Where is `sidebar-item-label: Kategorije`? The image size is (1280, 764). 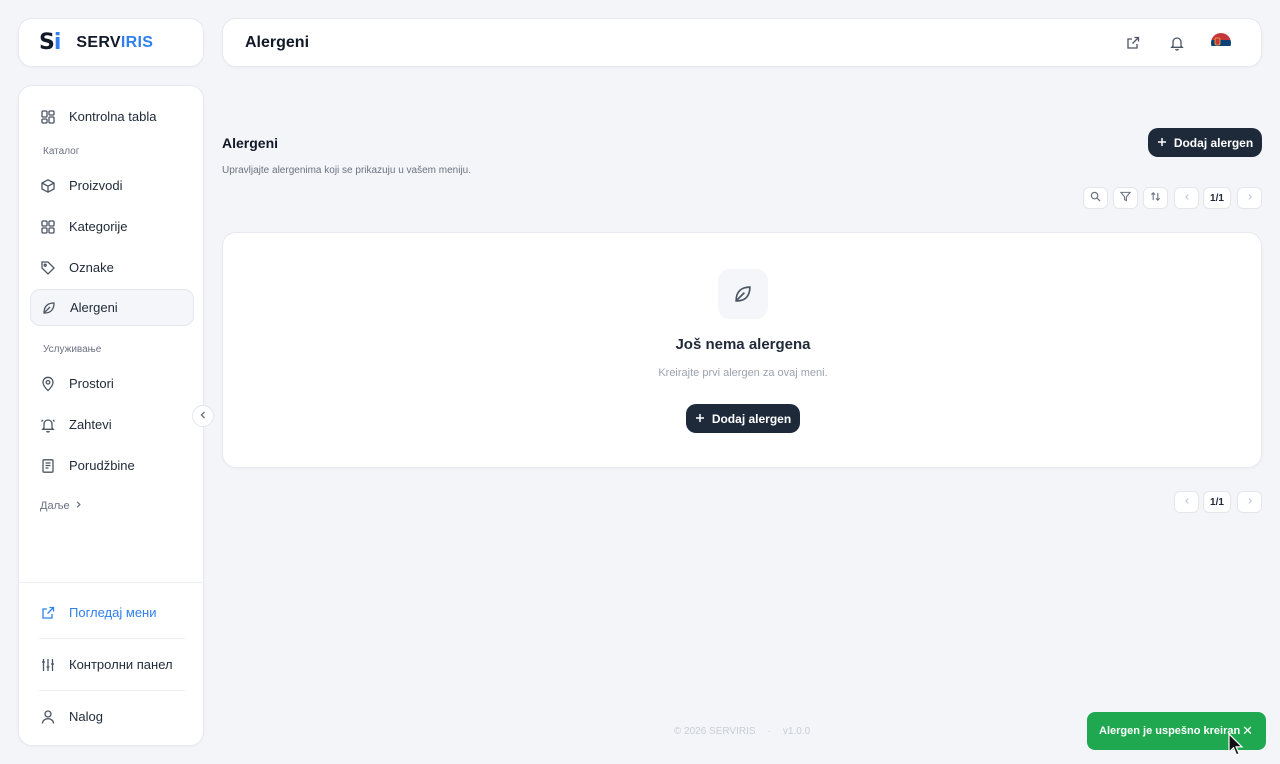 sidebar-item-label: Kategorije is located at coordinates (98, 226).